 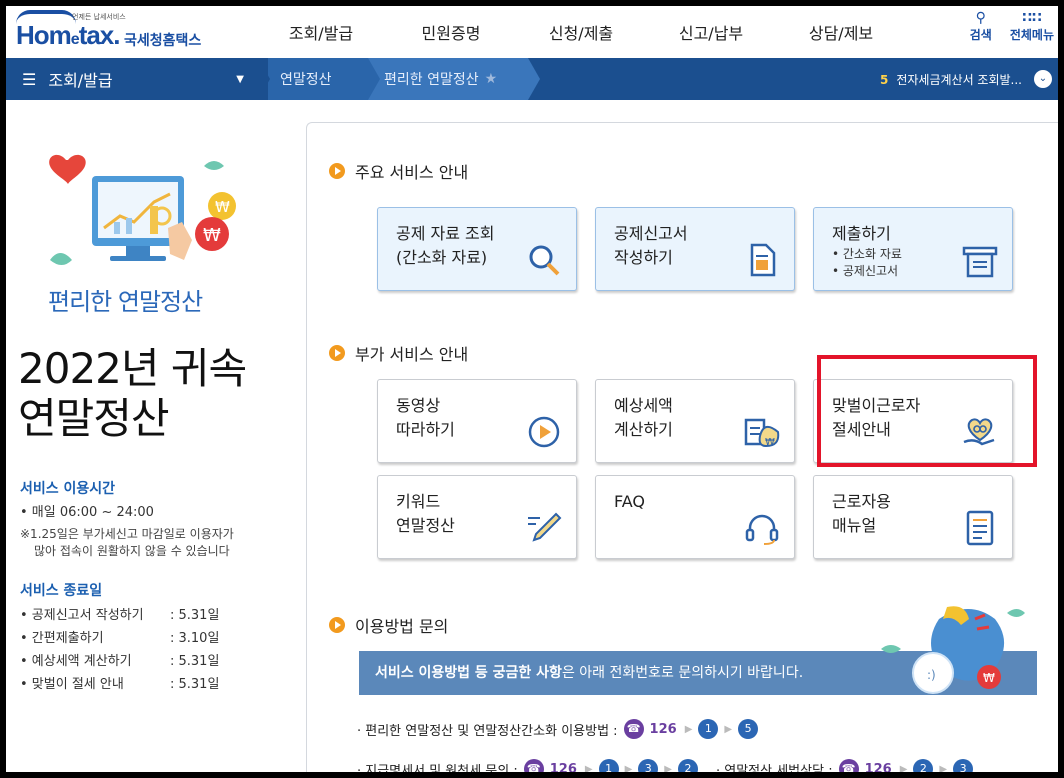 I want to click on submit-card: 제출하기 • 간소화 자료 • 공제신고서, so click(x=913, y=249).